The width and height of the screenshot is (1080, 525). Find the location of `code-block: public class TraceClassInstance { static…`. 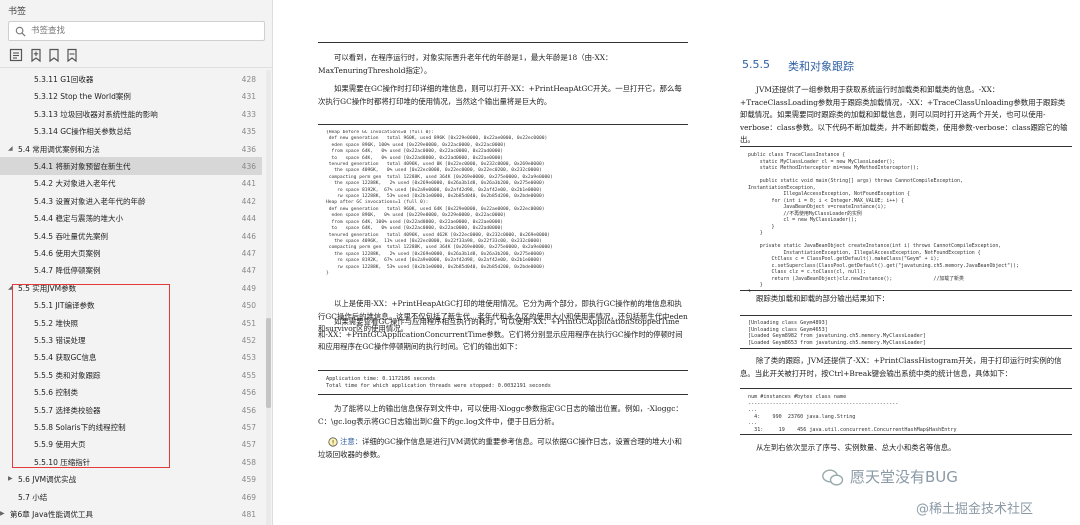

code-block: public class TraceClassInstance { static… is located at coordinates (883, 222).